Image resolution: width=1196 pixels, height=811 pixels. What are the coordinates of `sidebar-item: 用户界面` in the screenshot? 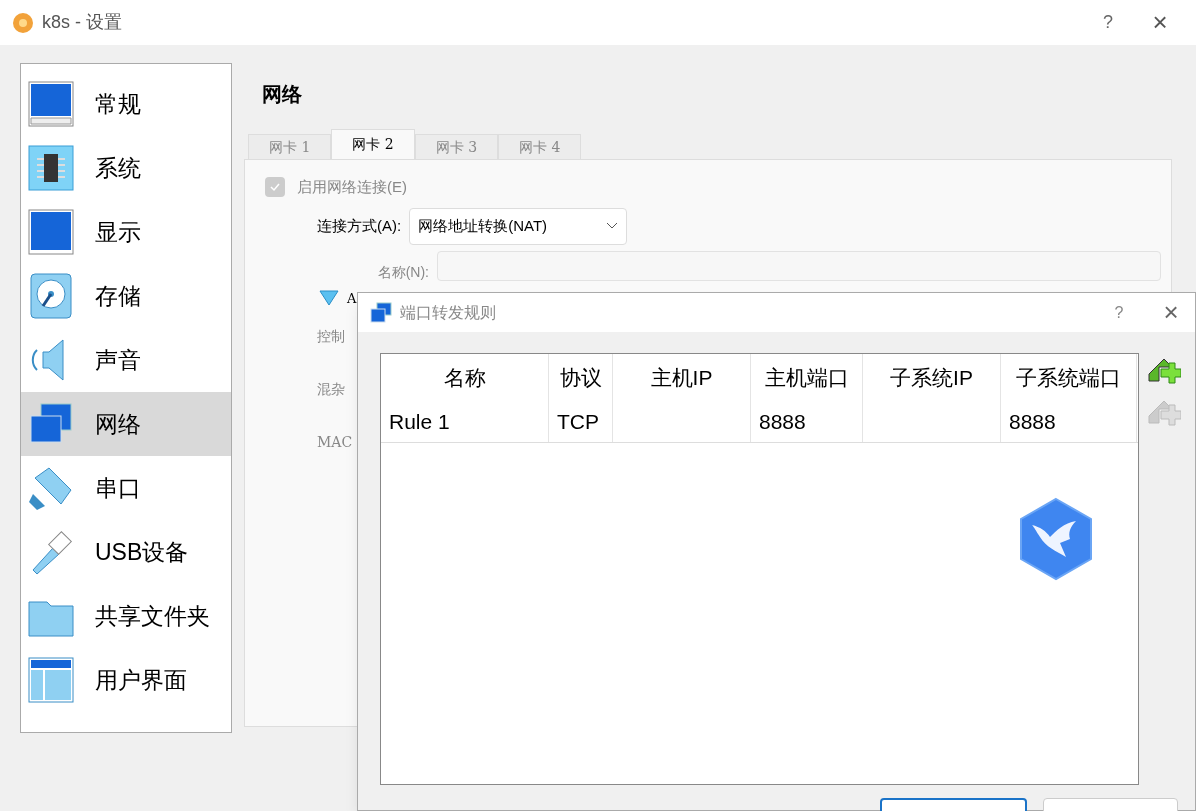 It's located at (126, 680).